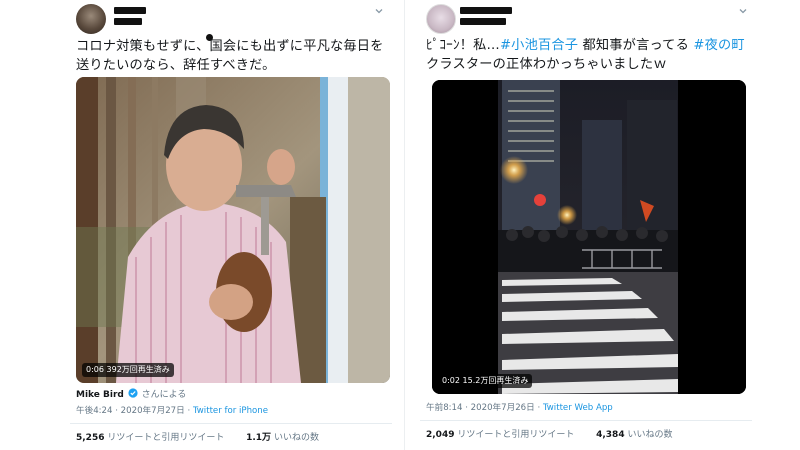 This screenshot has width=800, height=450. I want to click on engagement-stats: 2,049 リツイートと引用リツイート 4,384 いいねの数, so click(549, 435).